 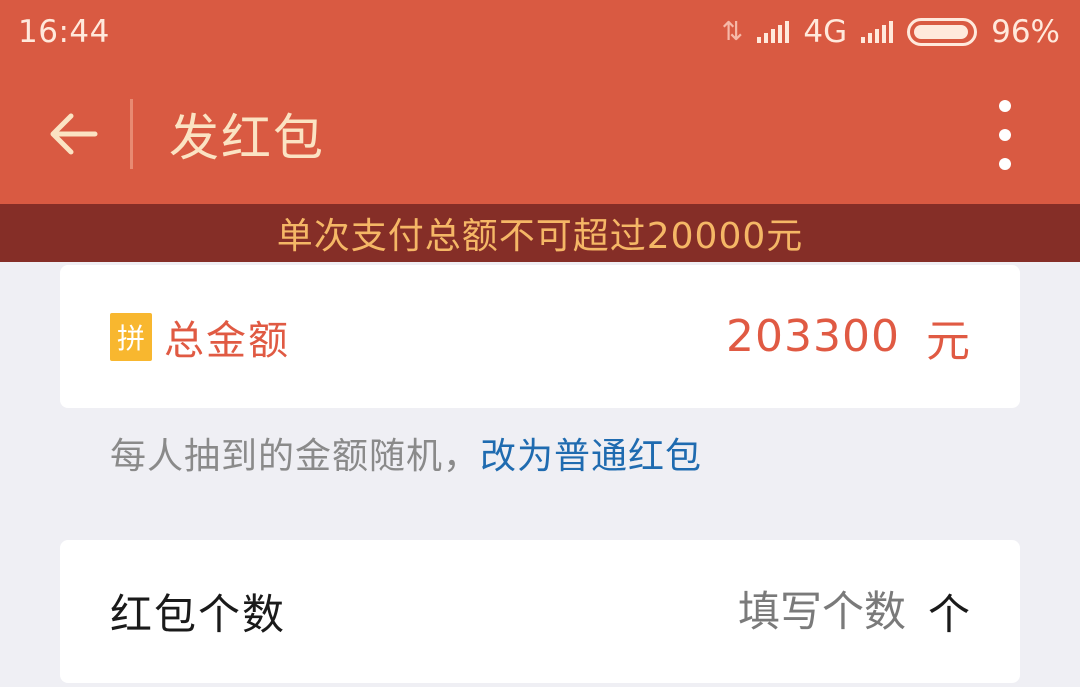 I want to click on status-indicators: ⇅ 4G 96%, so click(x=891, y=32).